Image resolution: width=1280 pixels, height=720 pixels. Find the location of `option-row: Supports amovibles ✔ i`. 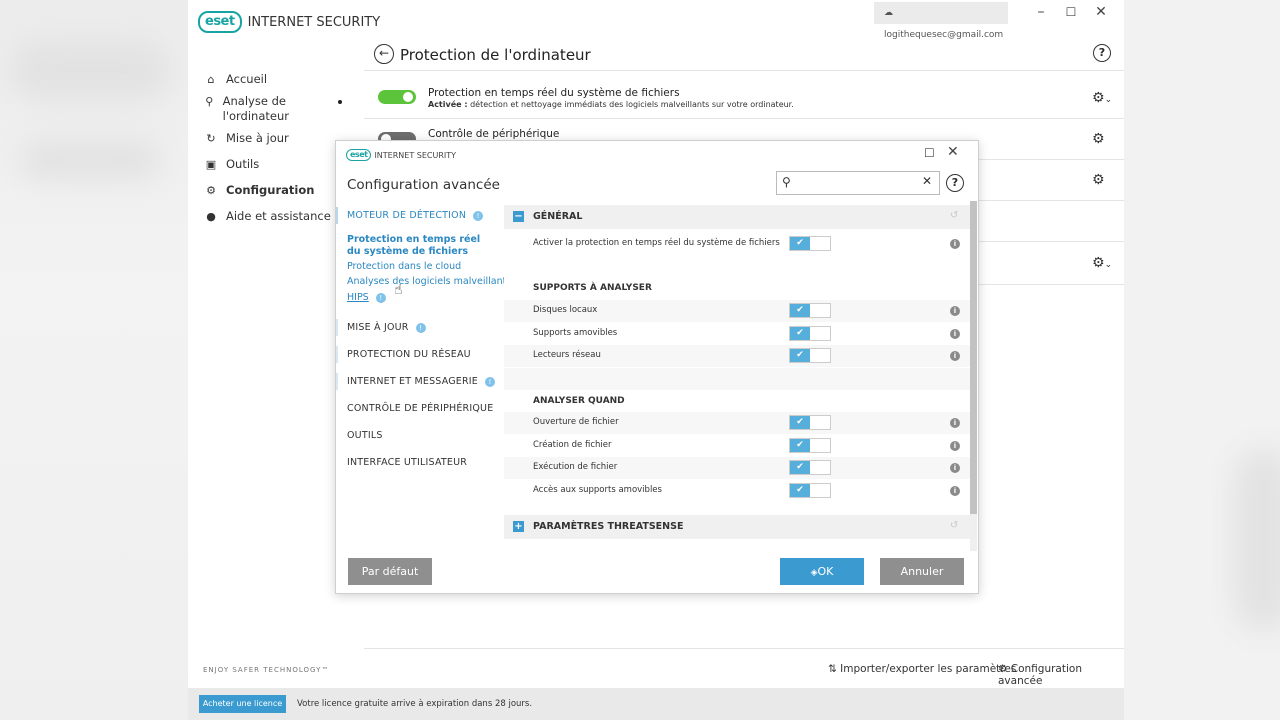

option-row: Supports amovibles ✔ i is located at coordinates (737, 334).